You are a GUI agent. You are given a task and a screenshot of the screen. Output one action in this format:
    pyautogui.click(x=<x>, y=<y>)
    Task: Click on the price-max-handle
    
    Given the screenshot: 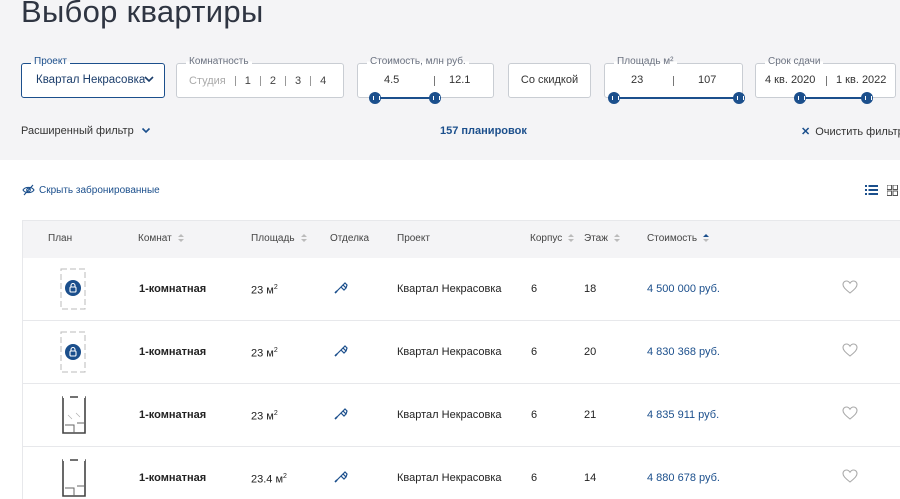 What is the action you would take?
    pyautogui.click(x=435, y=98)
    